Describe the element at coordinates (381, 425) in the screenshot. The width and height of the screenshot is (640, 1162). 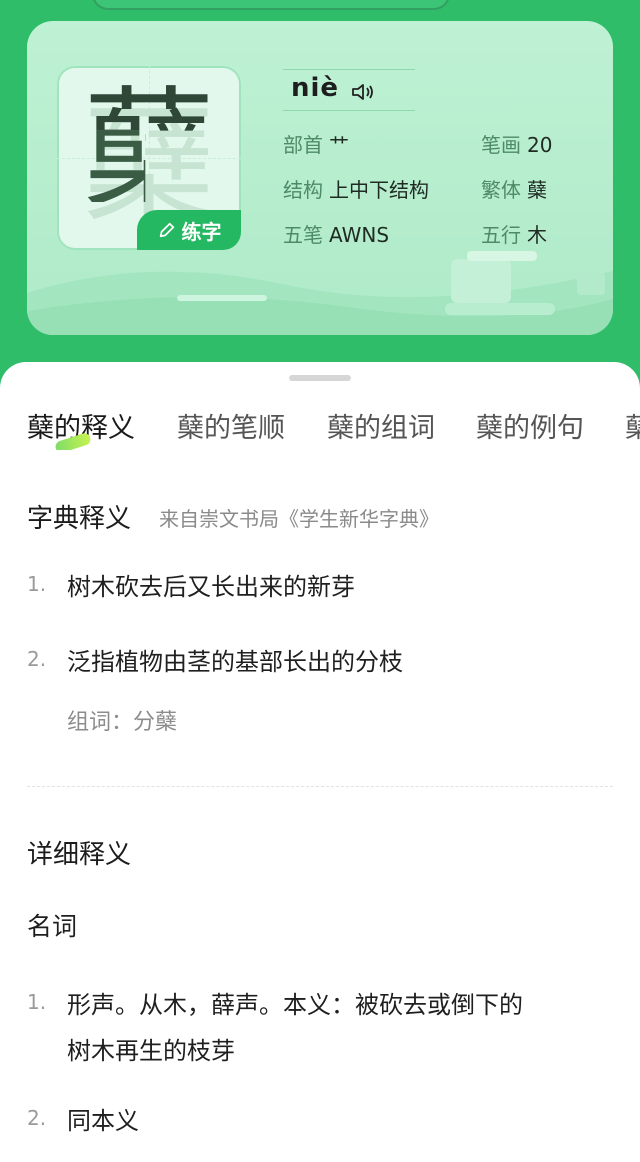
I see `tab-words: 蘖的组词` at that location.